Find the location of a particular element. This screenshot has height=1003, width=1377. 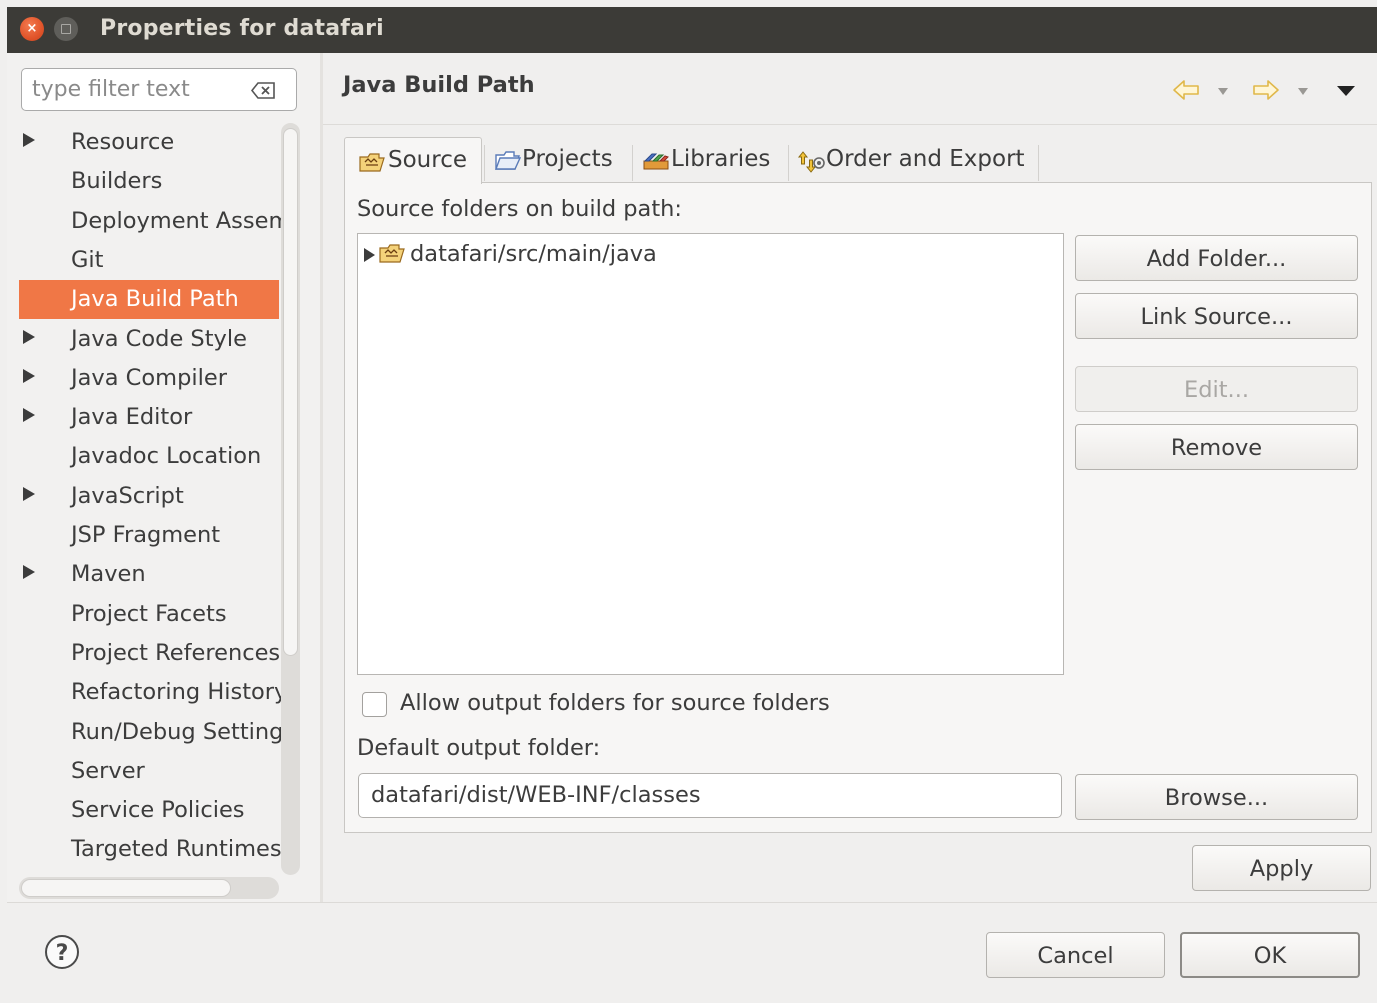

tree-item-refactoring-history: Refactoring History is located at coordinates (150, 692).